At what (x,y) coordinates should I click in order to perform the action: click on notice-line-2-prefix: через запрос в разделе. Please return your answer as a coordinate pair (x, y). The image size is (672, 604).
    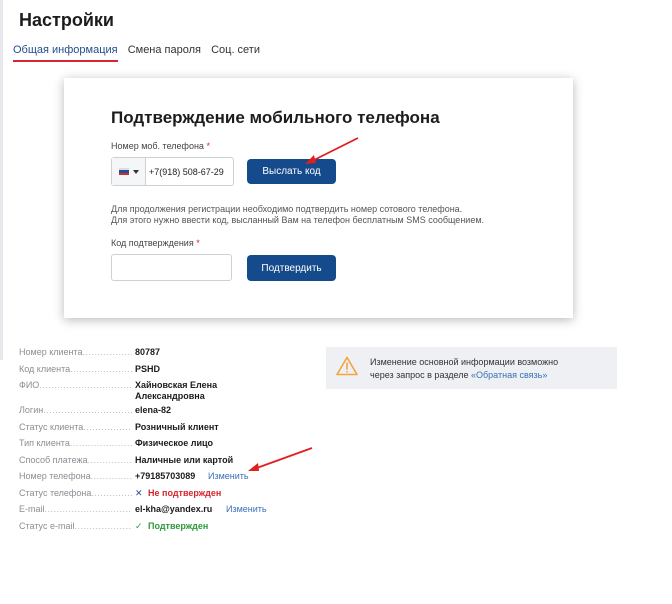
    Looking at the image, I should click on (420, 375).